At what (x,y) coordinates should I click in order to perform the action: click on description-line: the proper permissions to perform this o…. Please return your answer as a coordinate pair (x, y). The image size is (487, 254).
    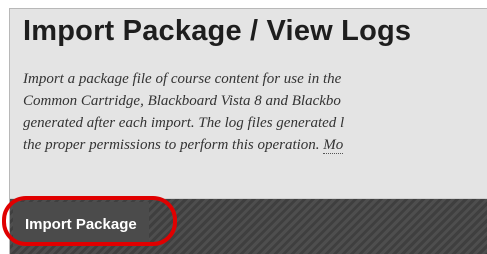
    Looking at the image, I should click on (255, 145).